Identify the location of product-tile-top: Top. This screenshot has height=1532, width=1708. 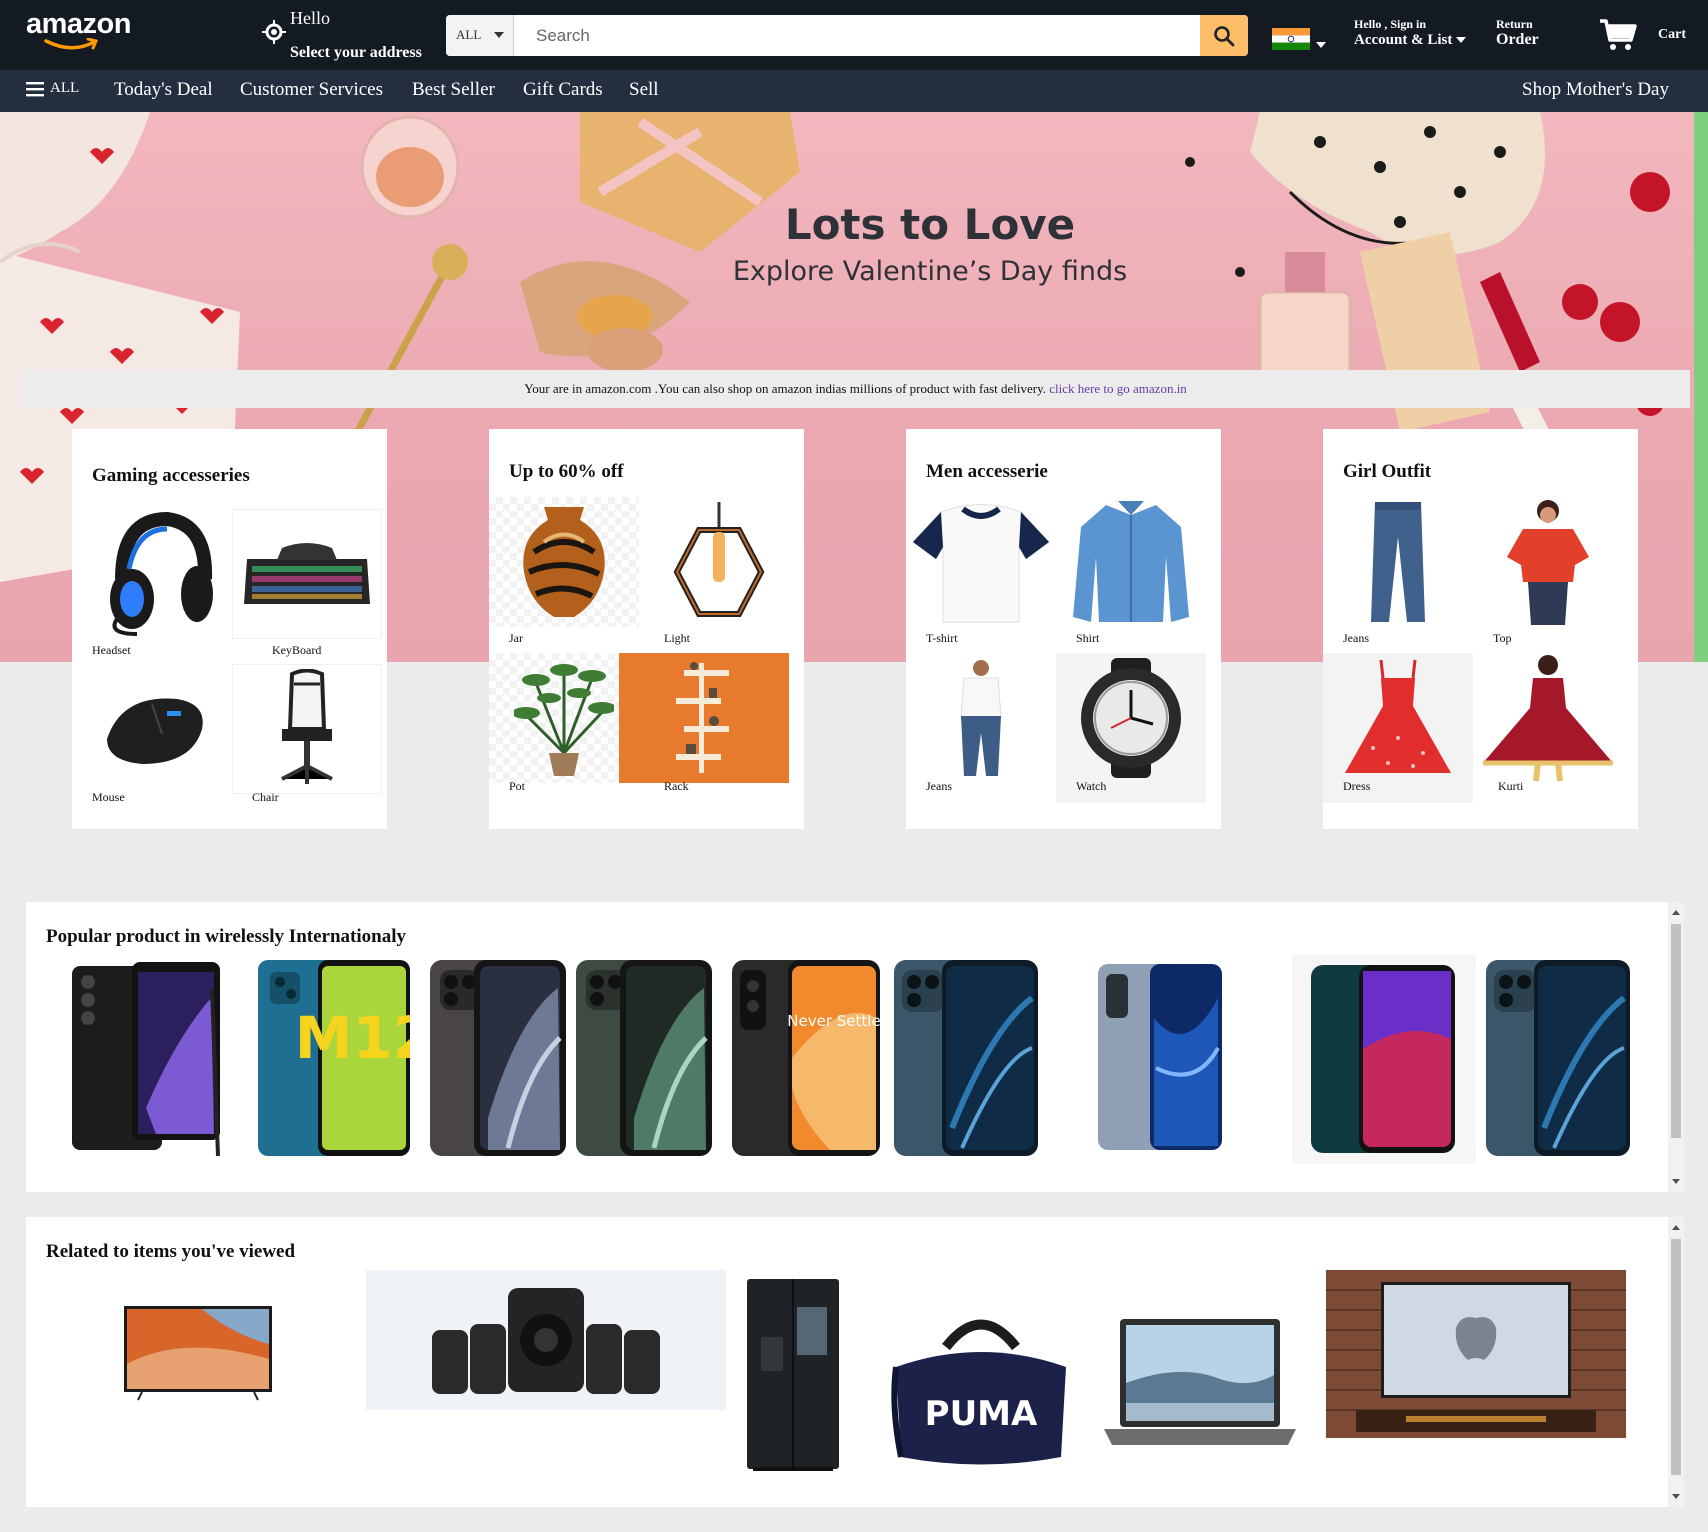
(1548, 572).